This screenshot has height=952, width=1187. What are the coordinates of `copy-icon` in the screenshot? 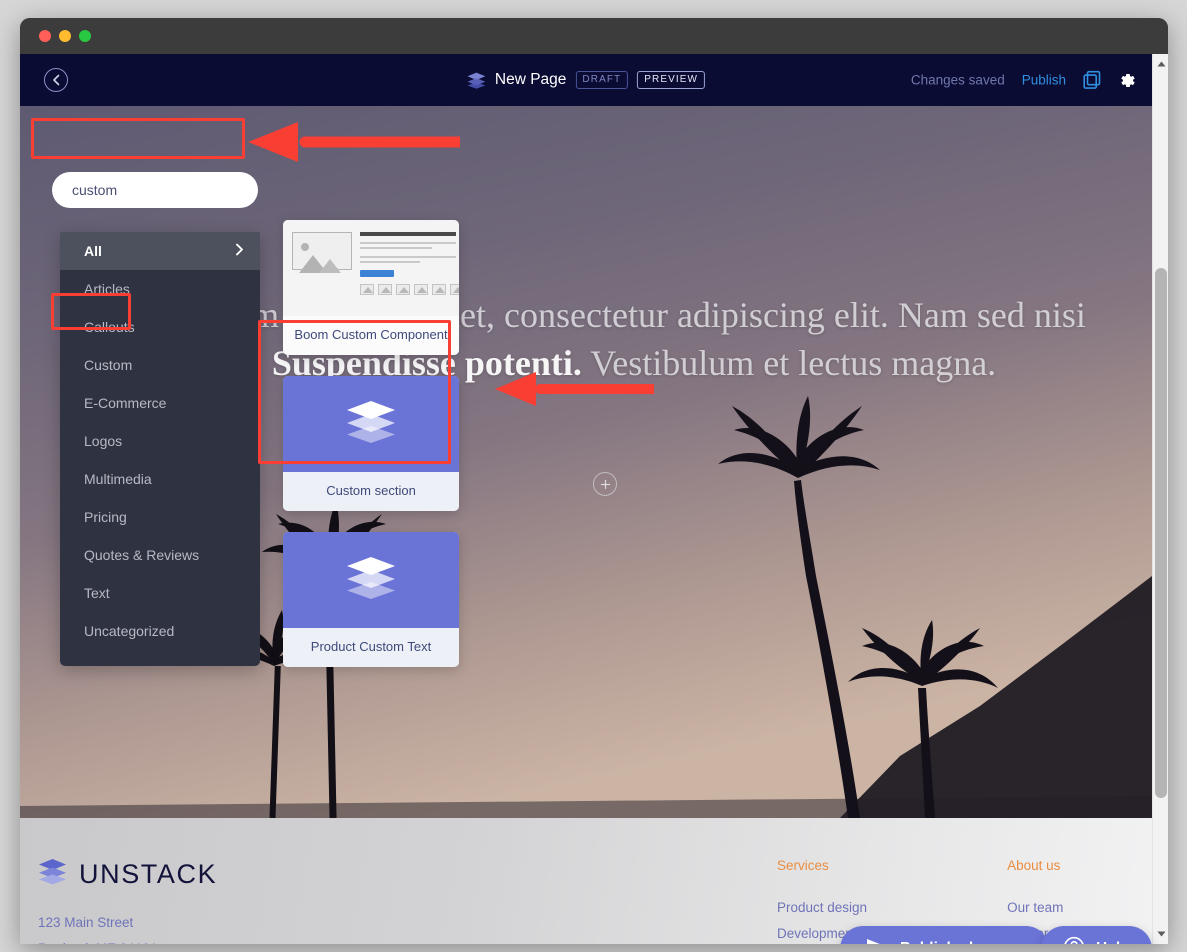 It's located at (1092, 80).